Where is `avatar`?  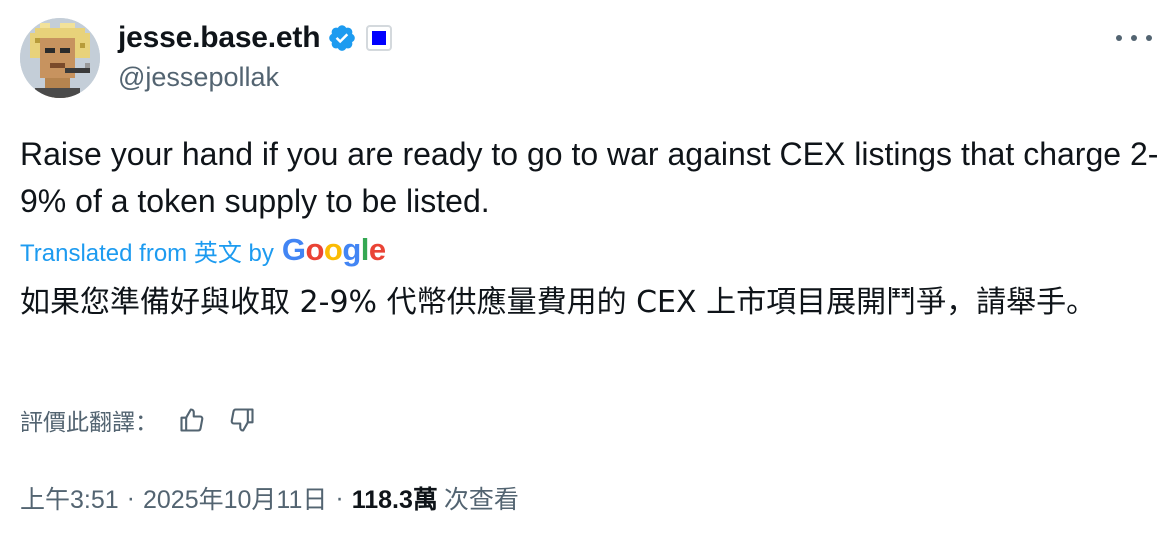 avatar is located at coordinates (60, 58).